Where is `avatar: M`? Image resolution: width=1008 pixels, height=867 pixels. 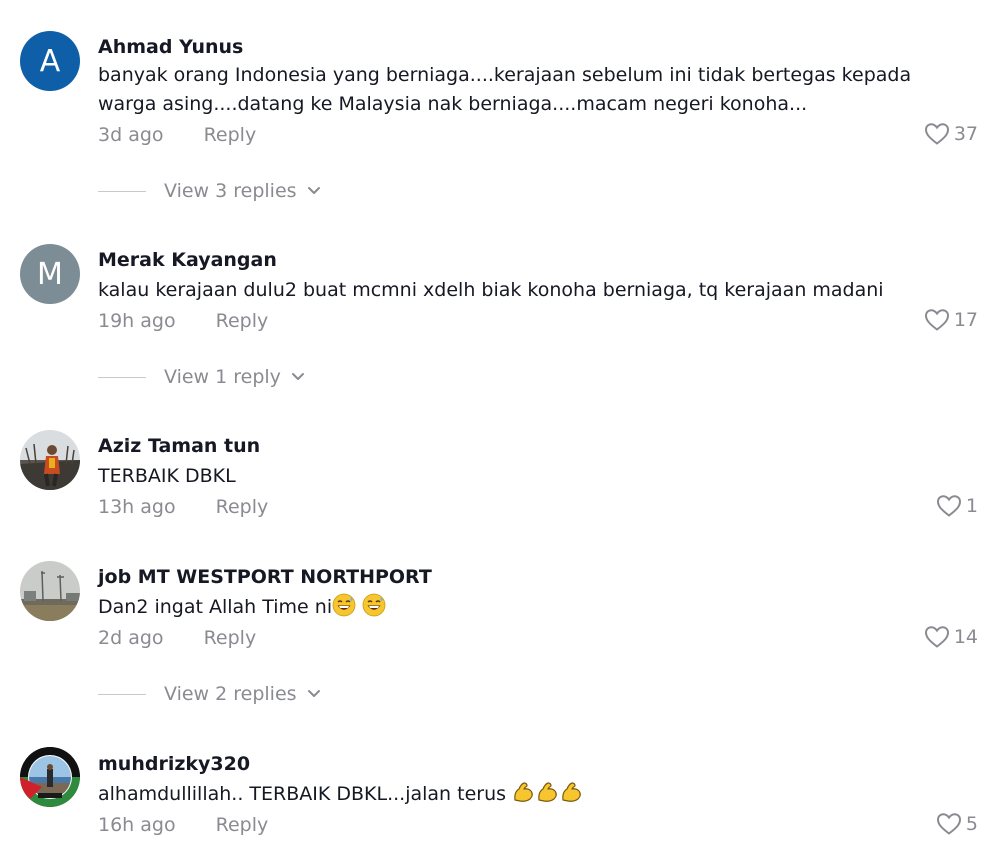 avatar: M is located at coordinates (50, 274).